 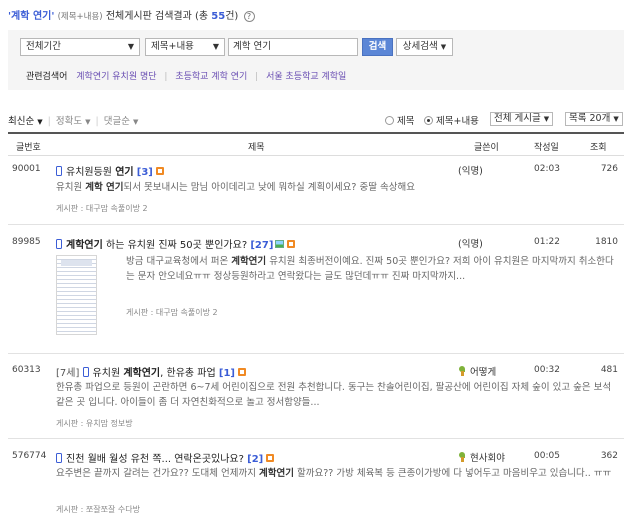 I want to click on related-term-link: 계학연기 유치원 명단, so click(x=116, y=77).